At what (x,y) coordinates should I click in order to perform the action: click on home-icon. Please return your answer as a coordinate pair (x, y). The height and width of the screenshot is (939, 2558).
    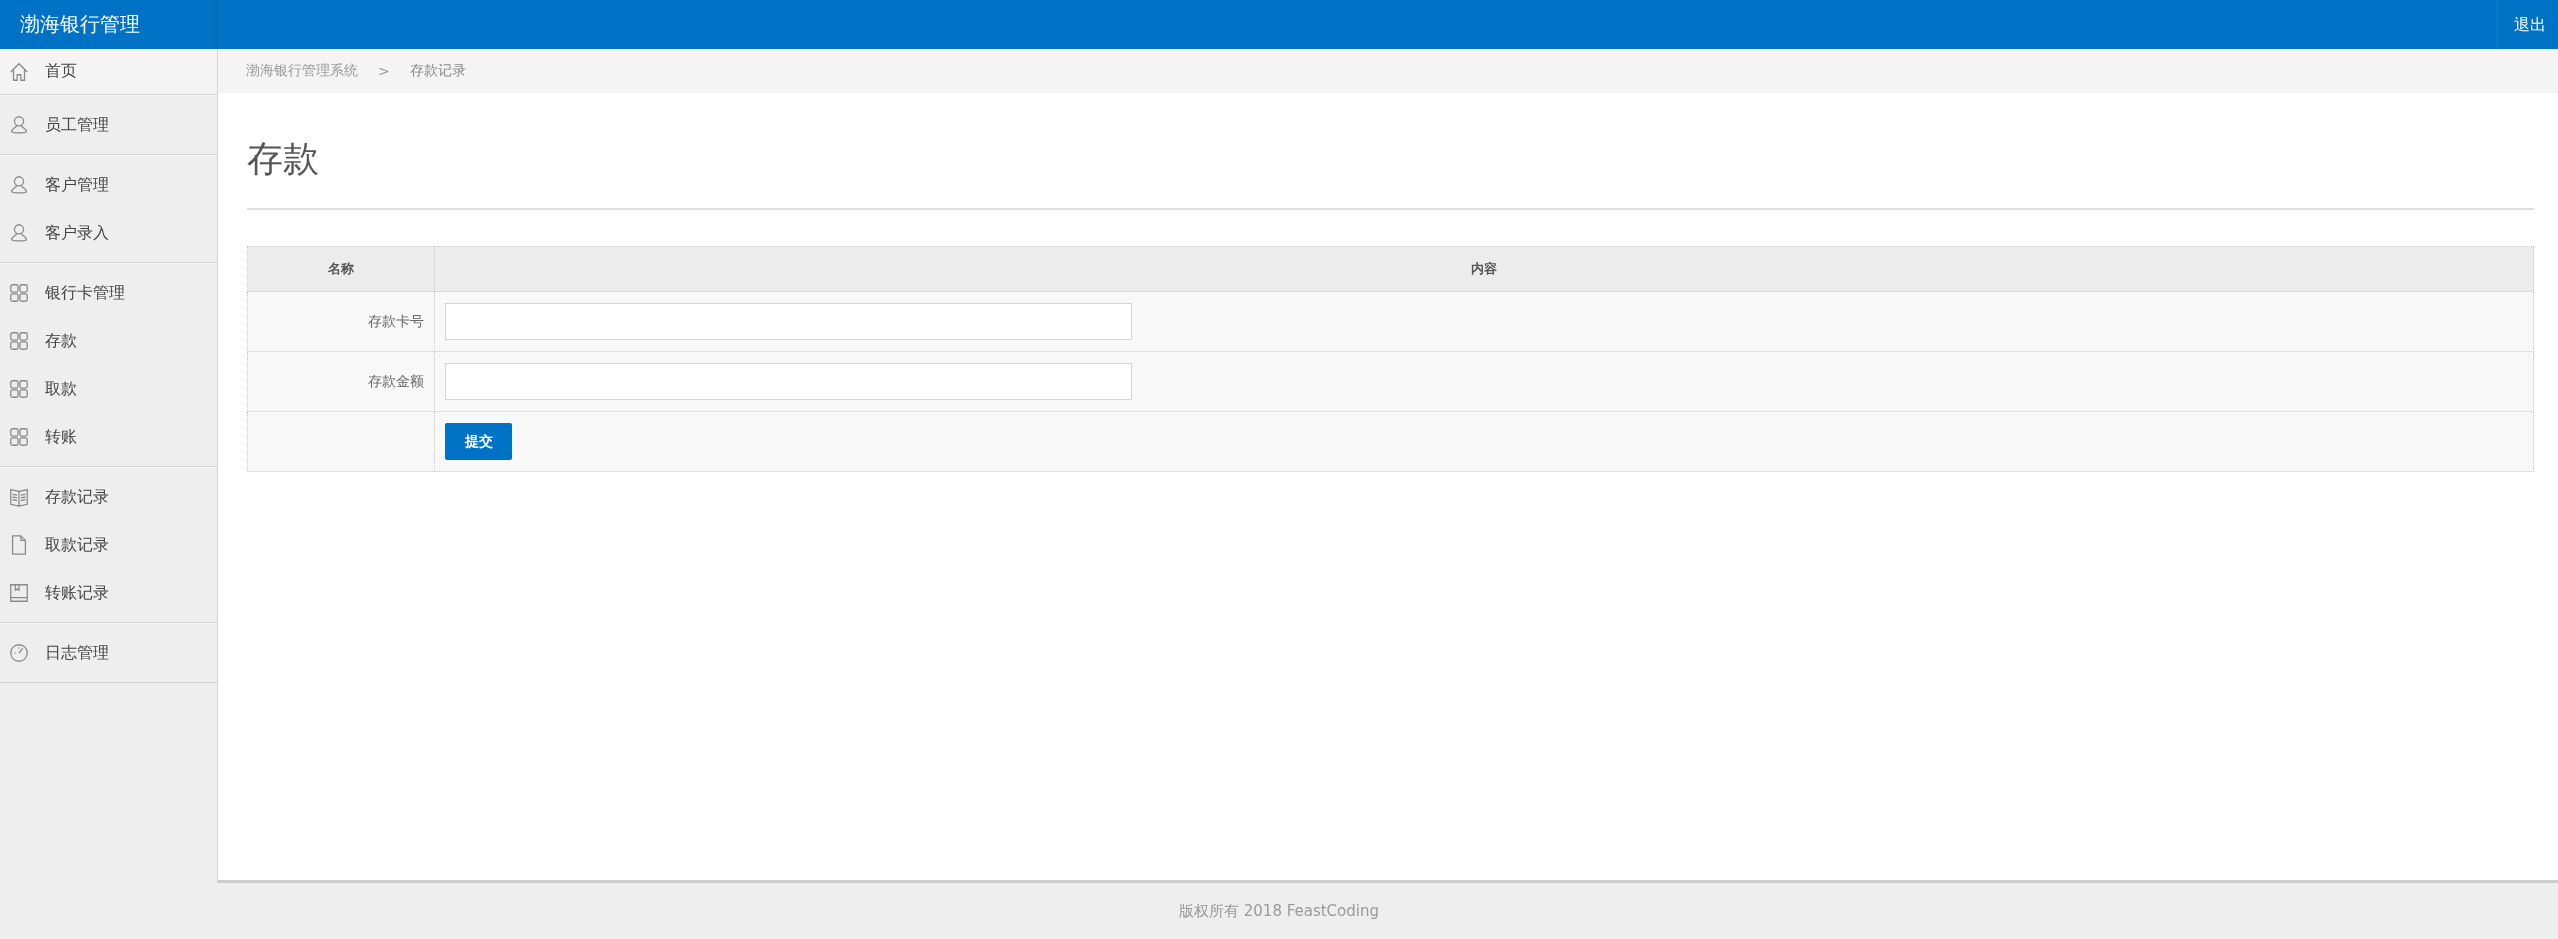
    Looking at the image, I should click on (19, 71).